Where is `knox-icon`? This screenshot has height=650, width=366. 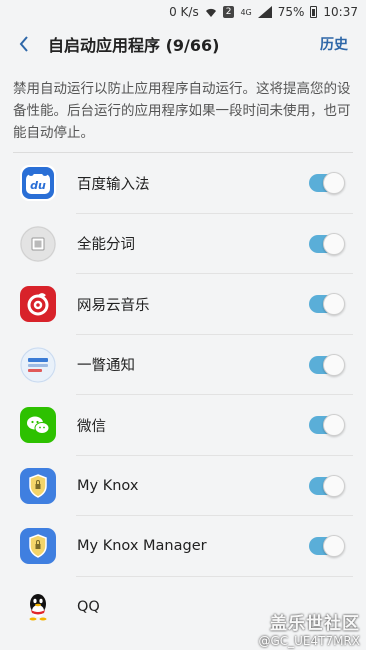 knox-icon is located at coordinates (38, 485).